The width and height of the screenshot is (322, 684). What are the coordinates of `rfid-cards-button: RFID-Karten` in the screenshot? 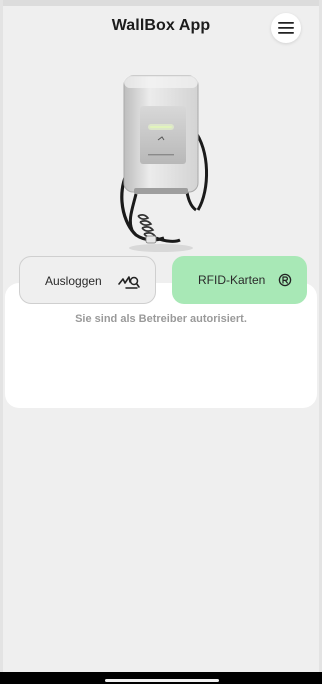 It's located at (239, 280).